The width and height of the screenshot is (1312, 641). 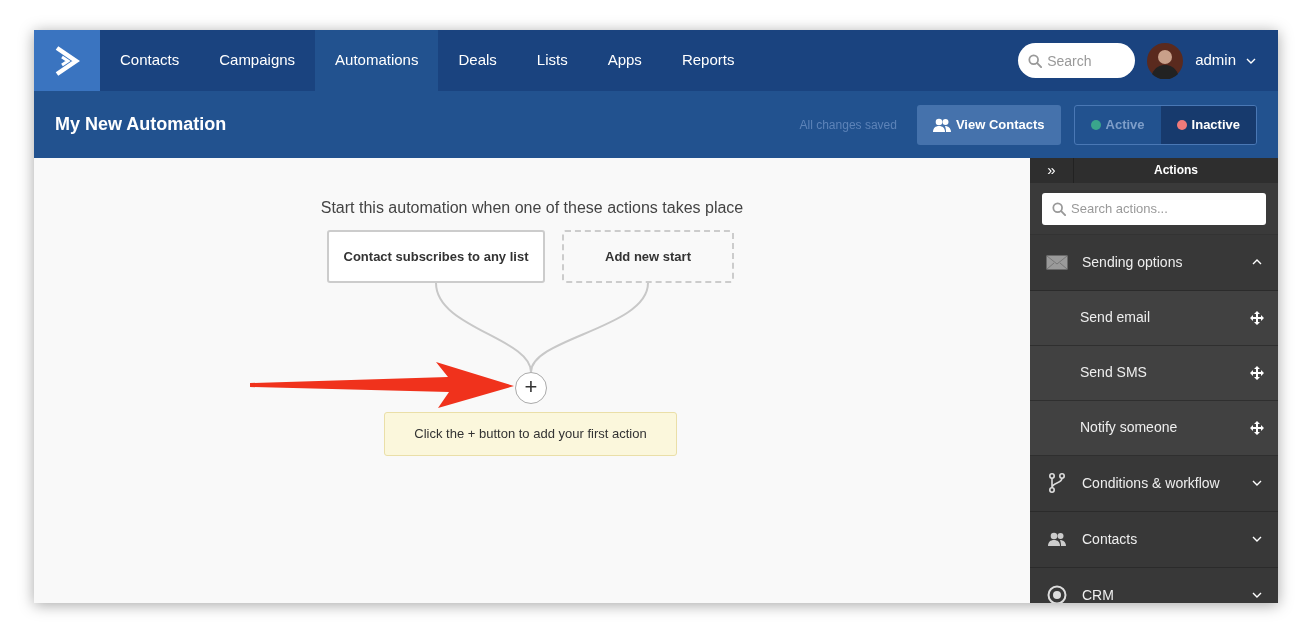 What do you see at coordinates (531, 388) in the screenshot?
I see `add-action-button: +` at bounding box center [531, 388].